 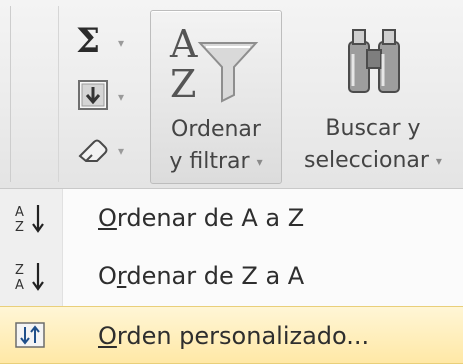 What do you see at coordinates (216, 129) in the screenshot?
I see `sort-filter-label-line1: Ordenar` at bounding box center [216, 129].